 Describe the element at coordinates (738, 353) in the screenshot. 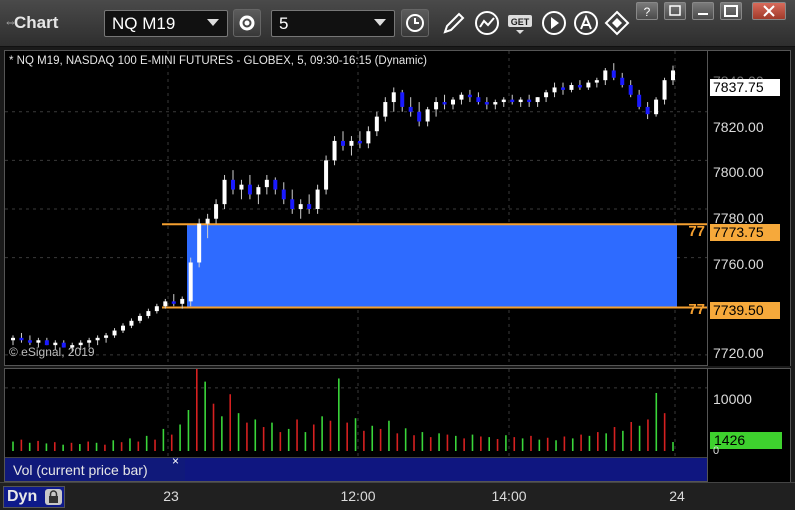

I see `price-tick: 7720.00` at that location.